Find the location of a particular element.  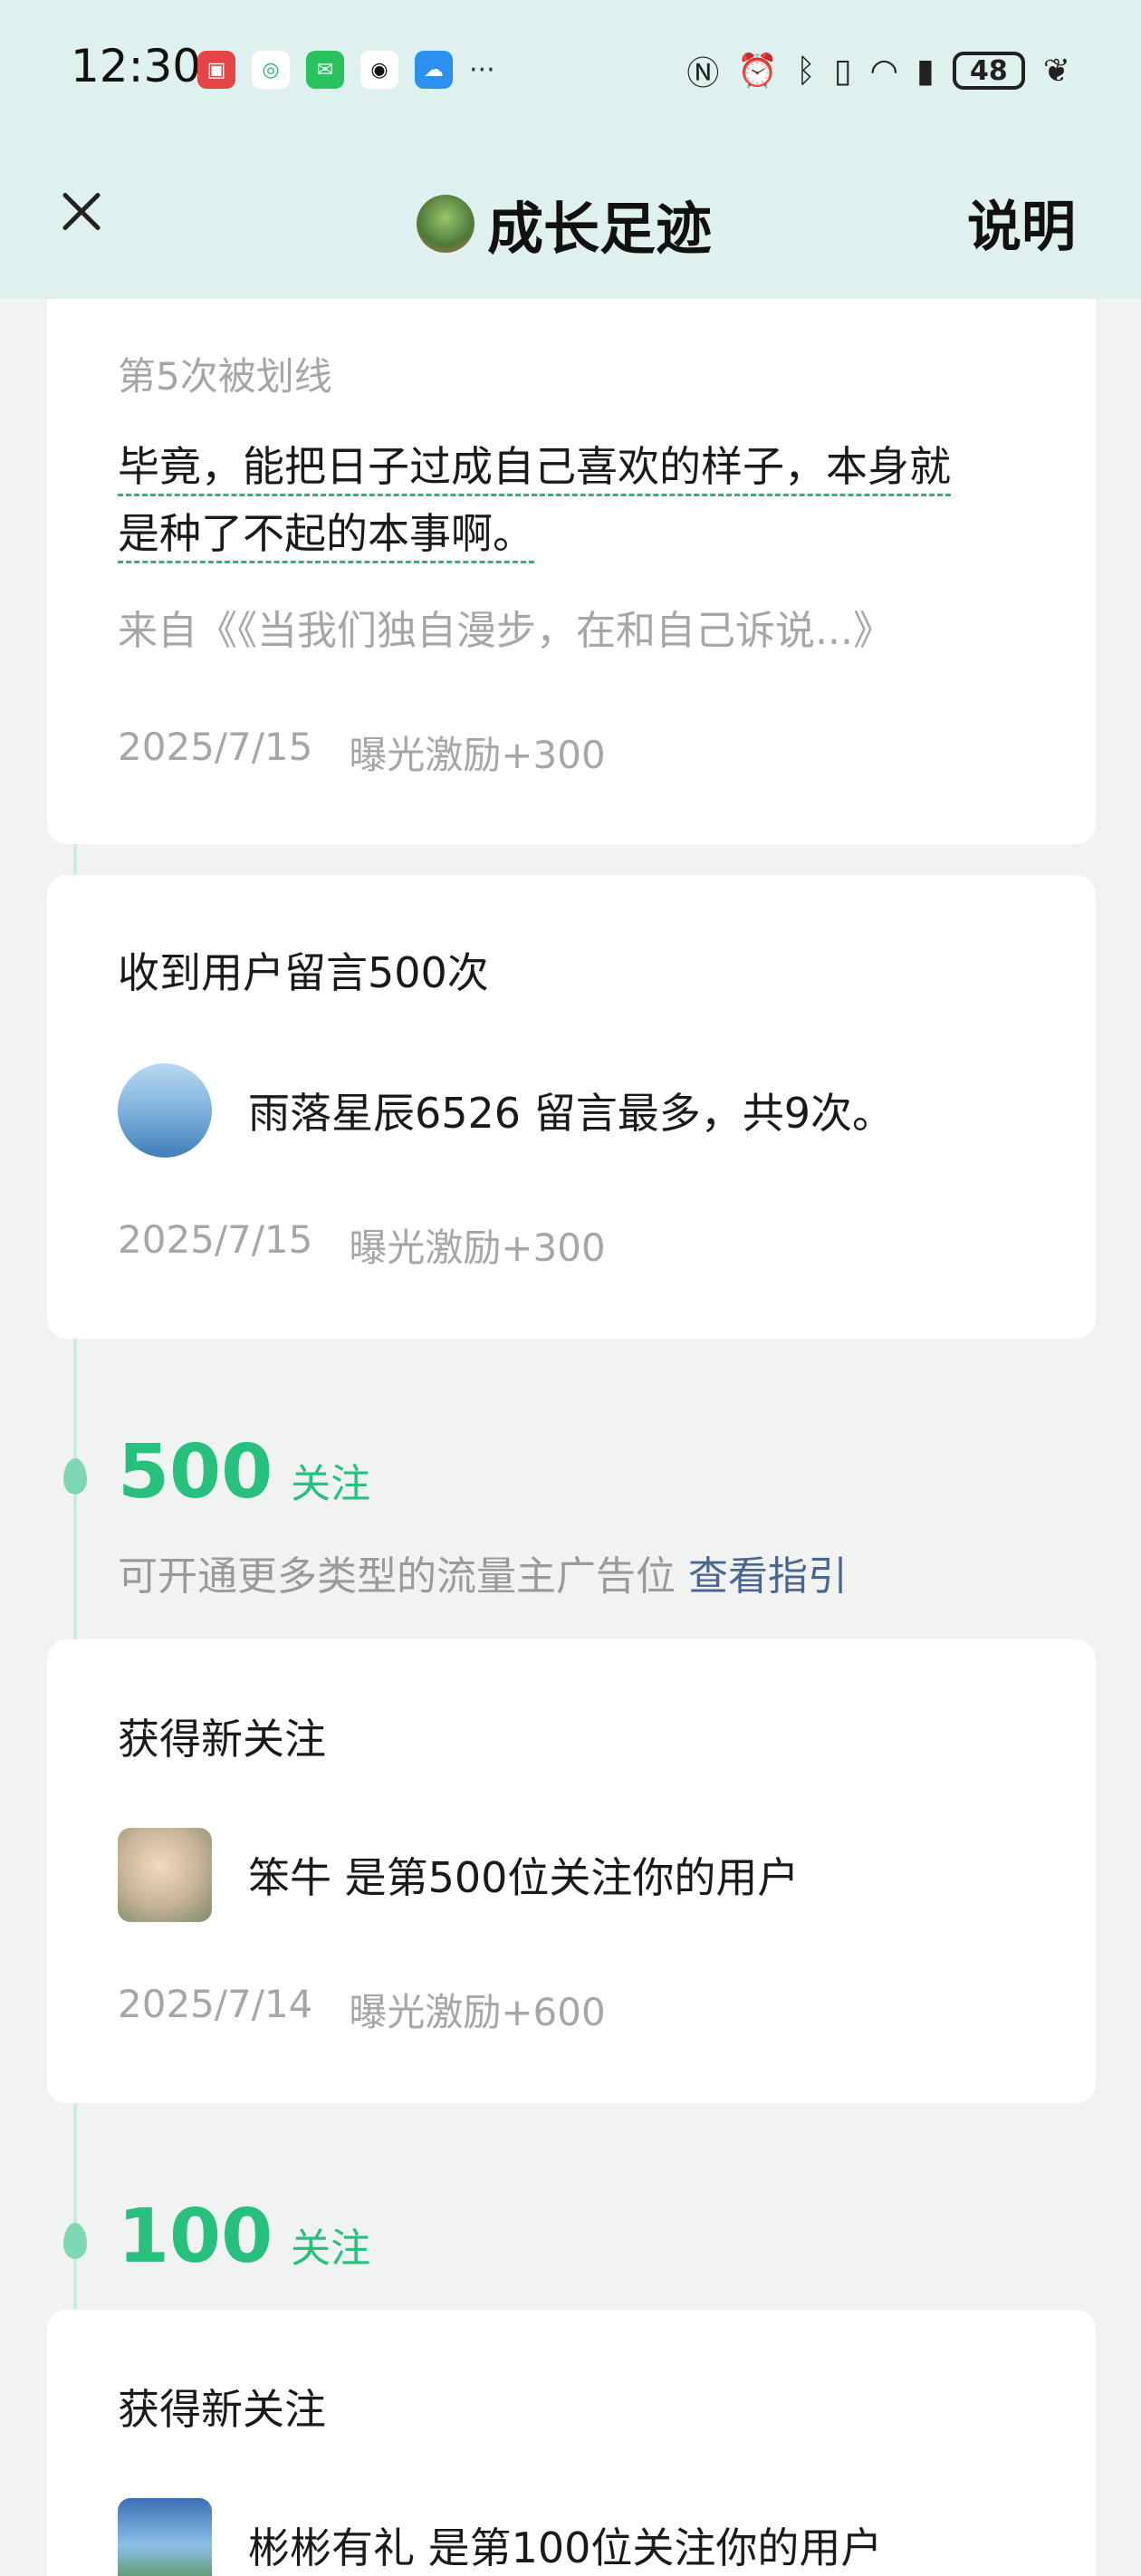

huawei-store-icon: ▣ is located at coordinates (216, 70).